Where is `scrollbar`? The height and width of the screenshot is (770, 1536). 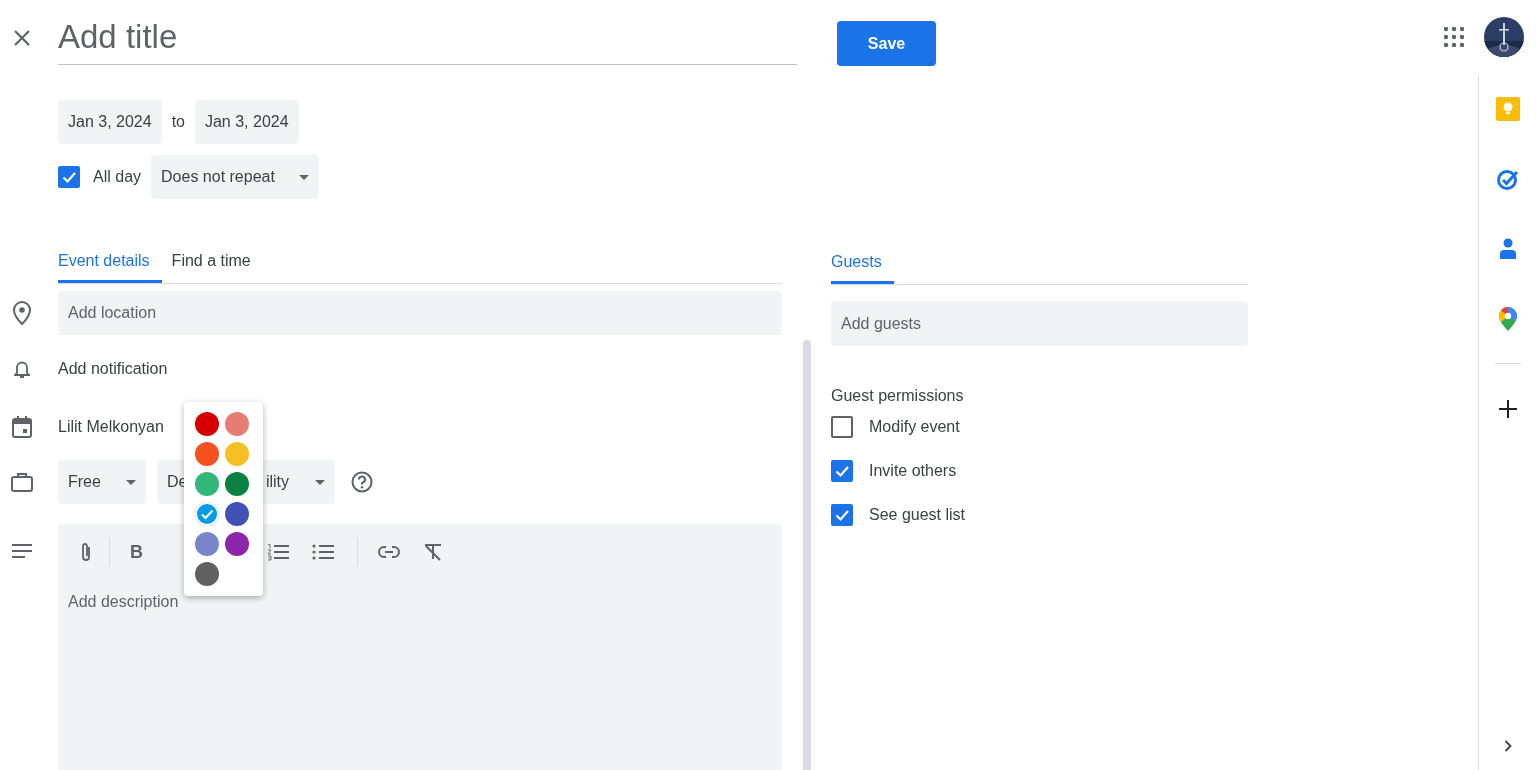
scrollbar is located at coordinates (806, 555).